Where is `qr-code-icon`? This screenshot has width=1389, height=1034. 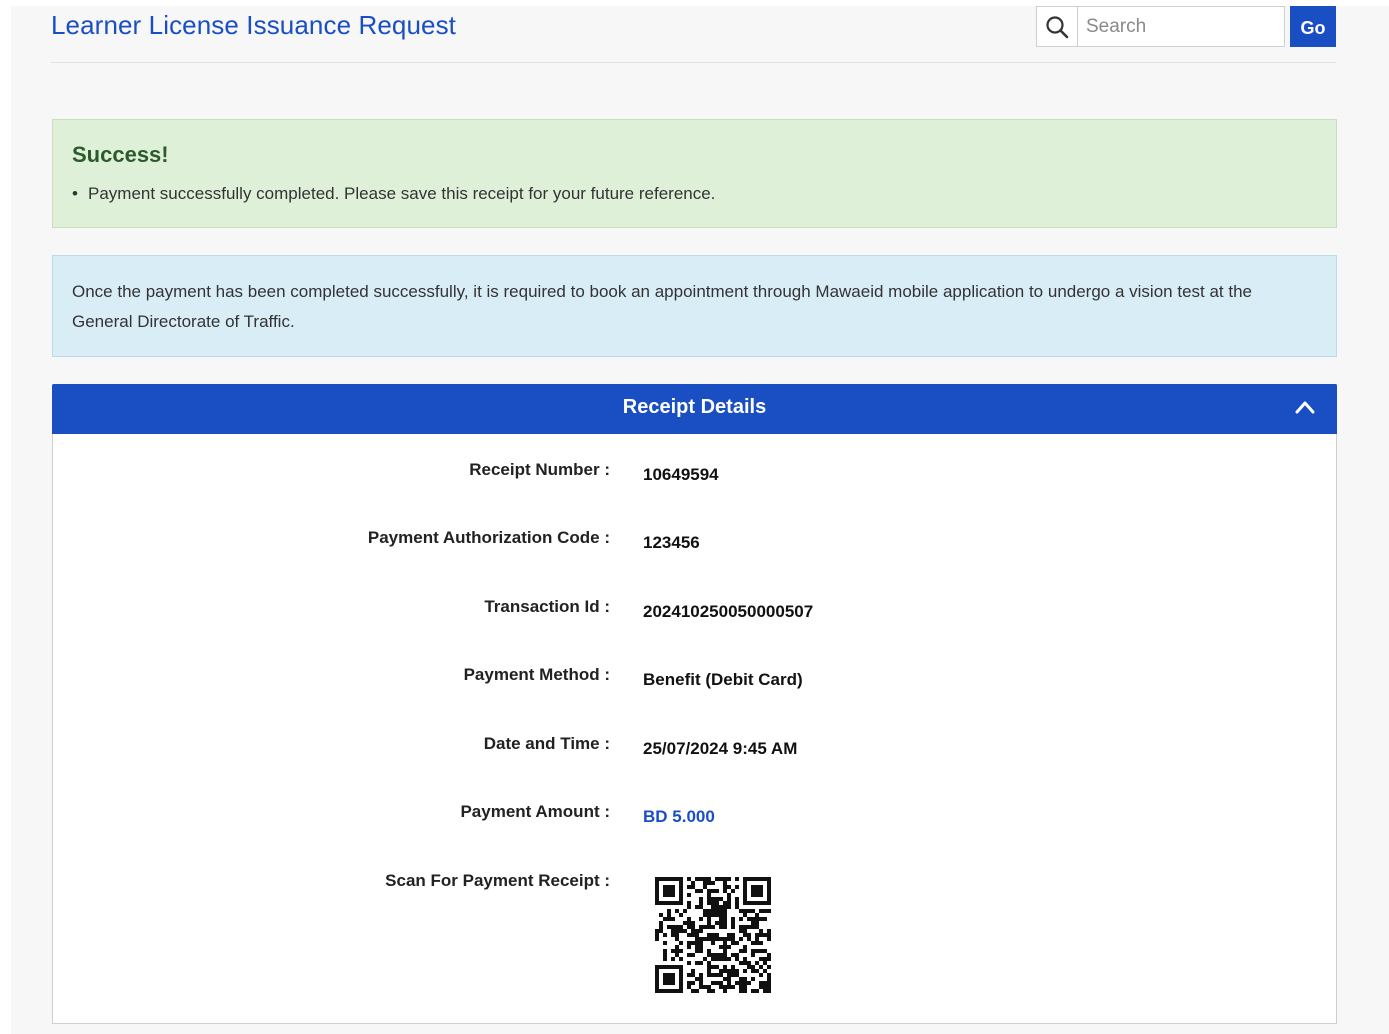 qr-code-icon is located at coordinates (713, 935).